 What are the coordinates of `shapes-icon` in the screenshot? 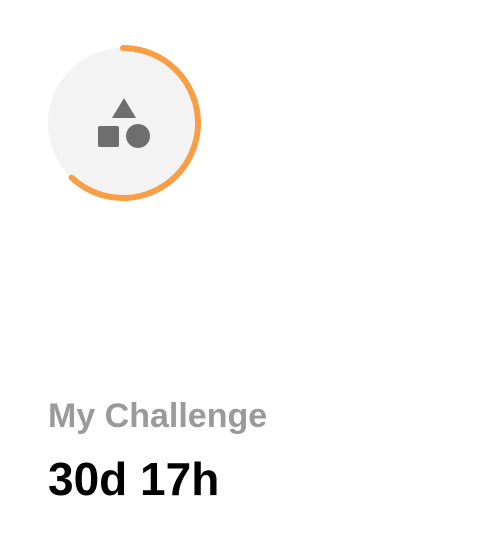 It's located at (124, 124).